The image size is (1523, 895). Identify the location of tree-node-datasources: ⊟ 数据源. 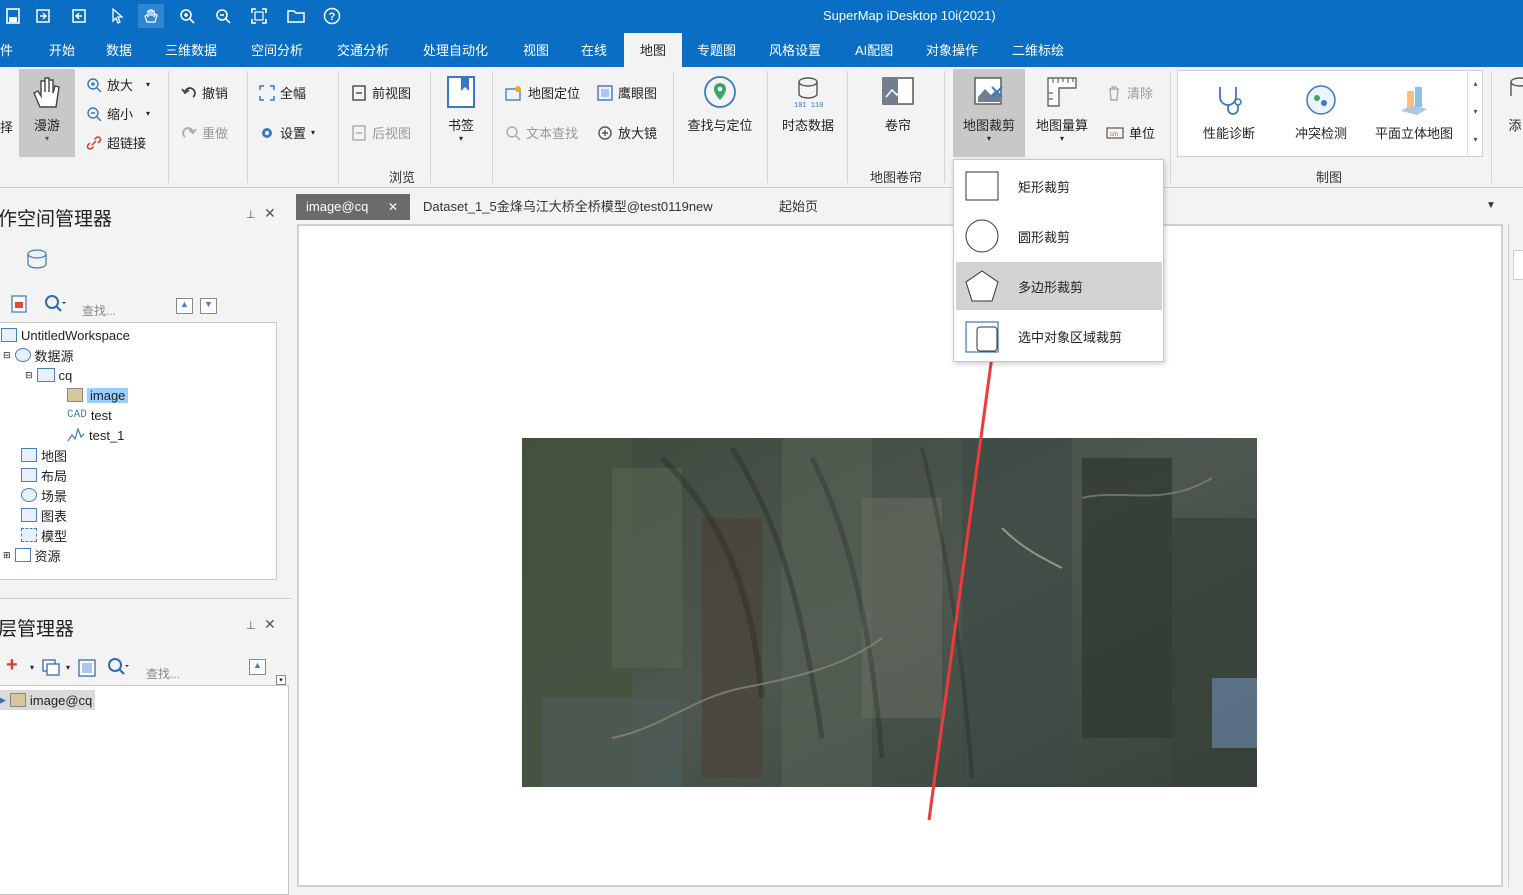
(38, 355).